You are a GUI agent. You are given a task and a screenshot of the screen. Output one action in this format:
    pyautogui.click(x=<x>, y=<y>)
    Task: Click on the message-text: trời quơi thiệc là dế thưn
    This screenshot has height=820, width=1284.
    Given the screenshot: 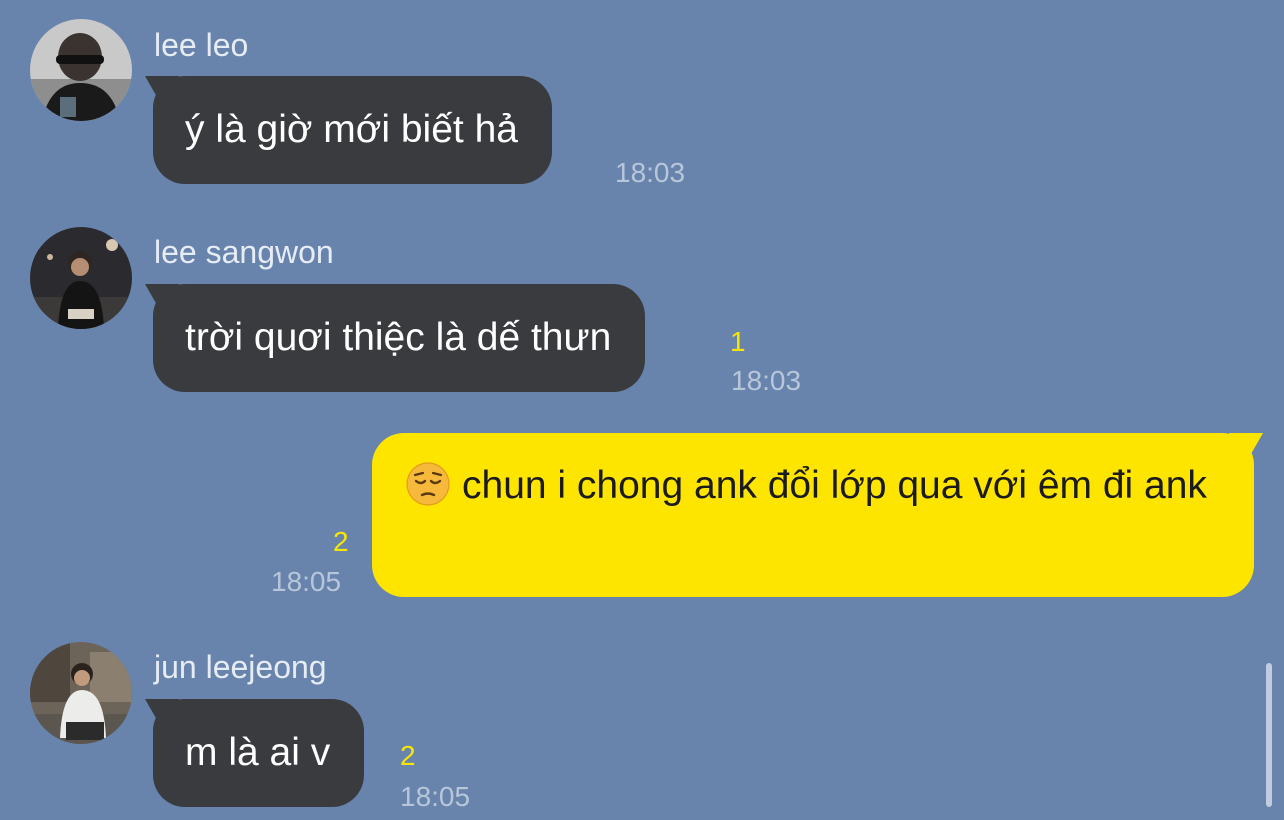 What is the action you would take?
    pyautogui.click(x=398, y=337)
    